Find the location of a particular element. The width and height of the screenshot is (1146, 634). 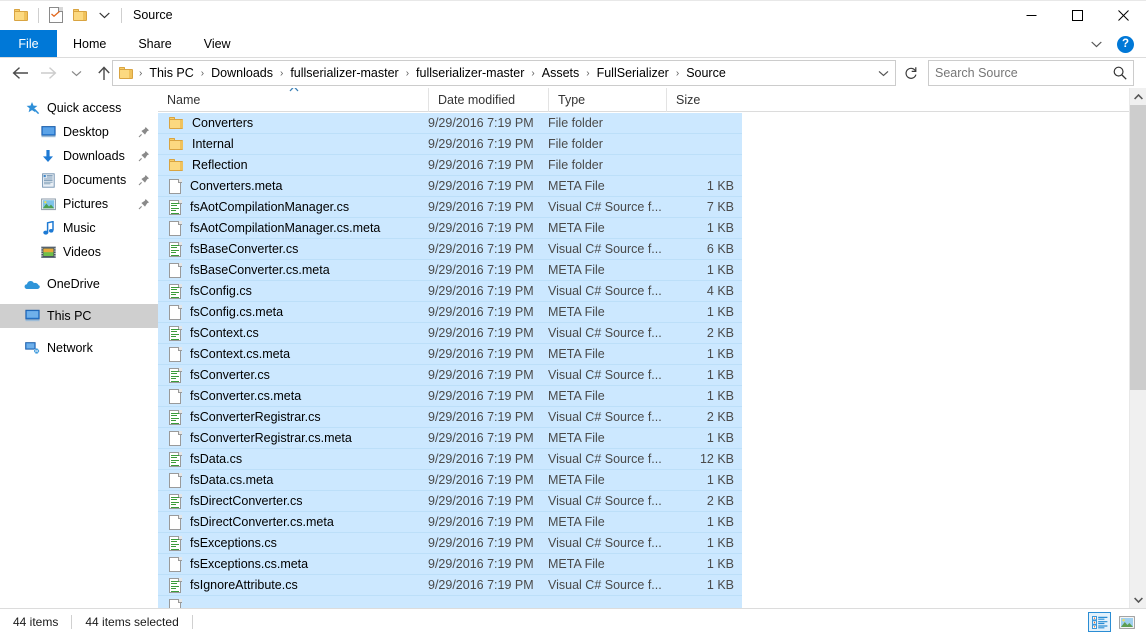

breadcrumb-item-downloads: Downloads is located at coordinates (242, 73).